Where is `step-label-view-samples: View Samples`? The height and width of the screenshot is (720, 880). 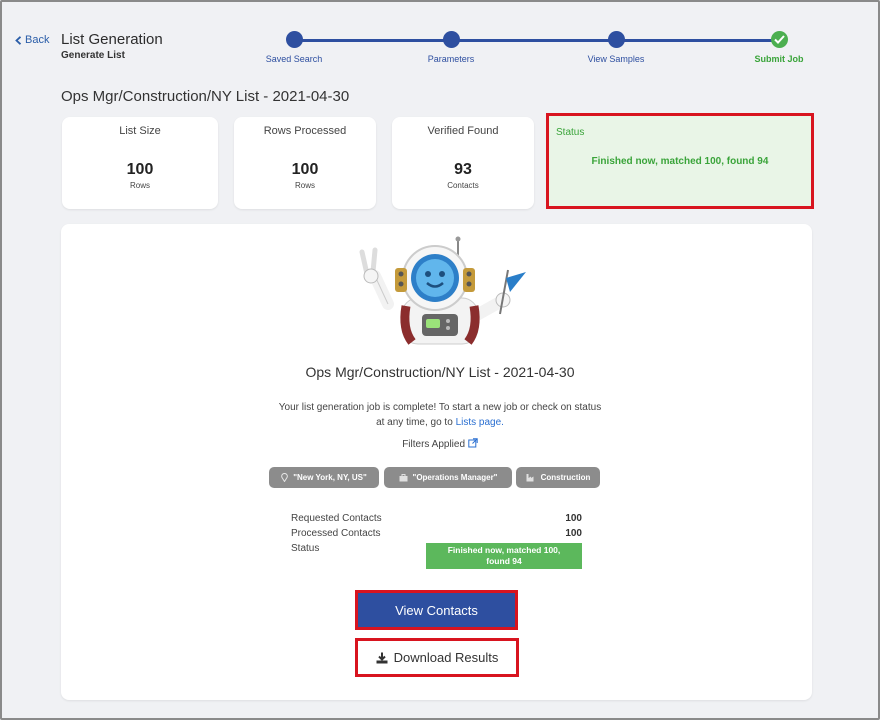
step-label-view-samples: View Samples is located at coordinates (616, 59).